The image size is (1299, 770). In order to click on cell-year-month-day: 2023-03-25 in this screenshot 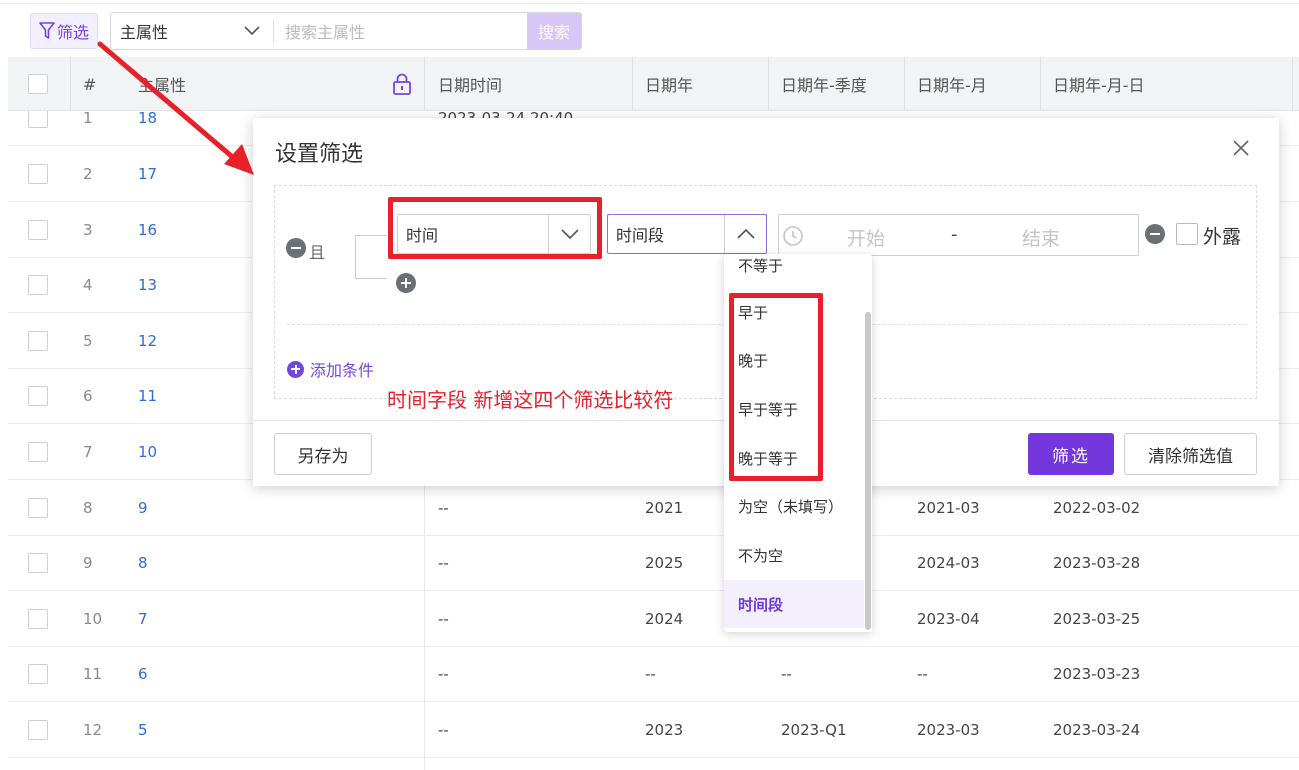, I will do `click(1097, 619)`.